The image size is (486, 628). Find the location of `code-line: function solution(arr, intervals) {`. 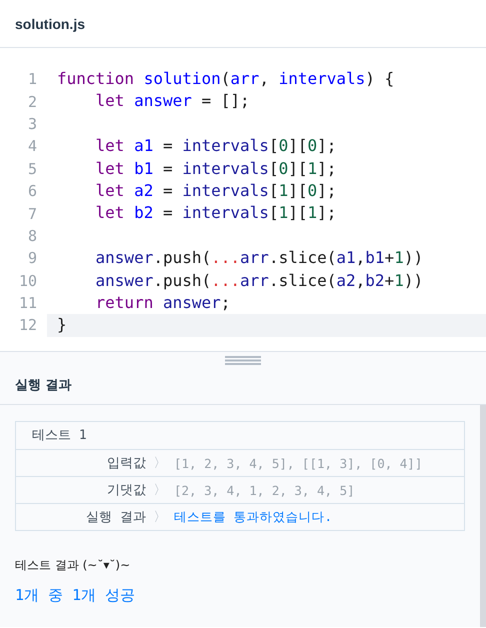

code-line: function solution(arr, intervals) { is located at coordinates (226, 79).